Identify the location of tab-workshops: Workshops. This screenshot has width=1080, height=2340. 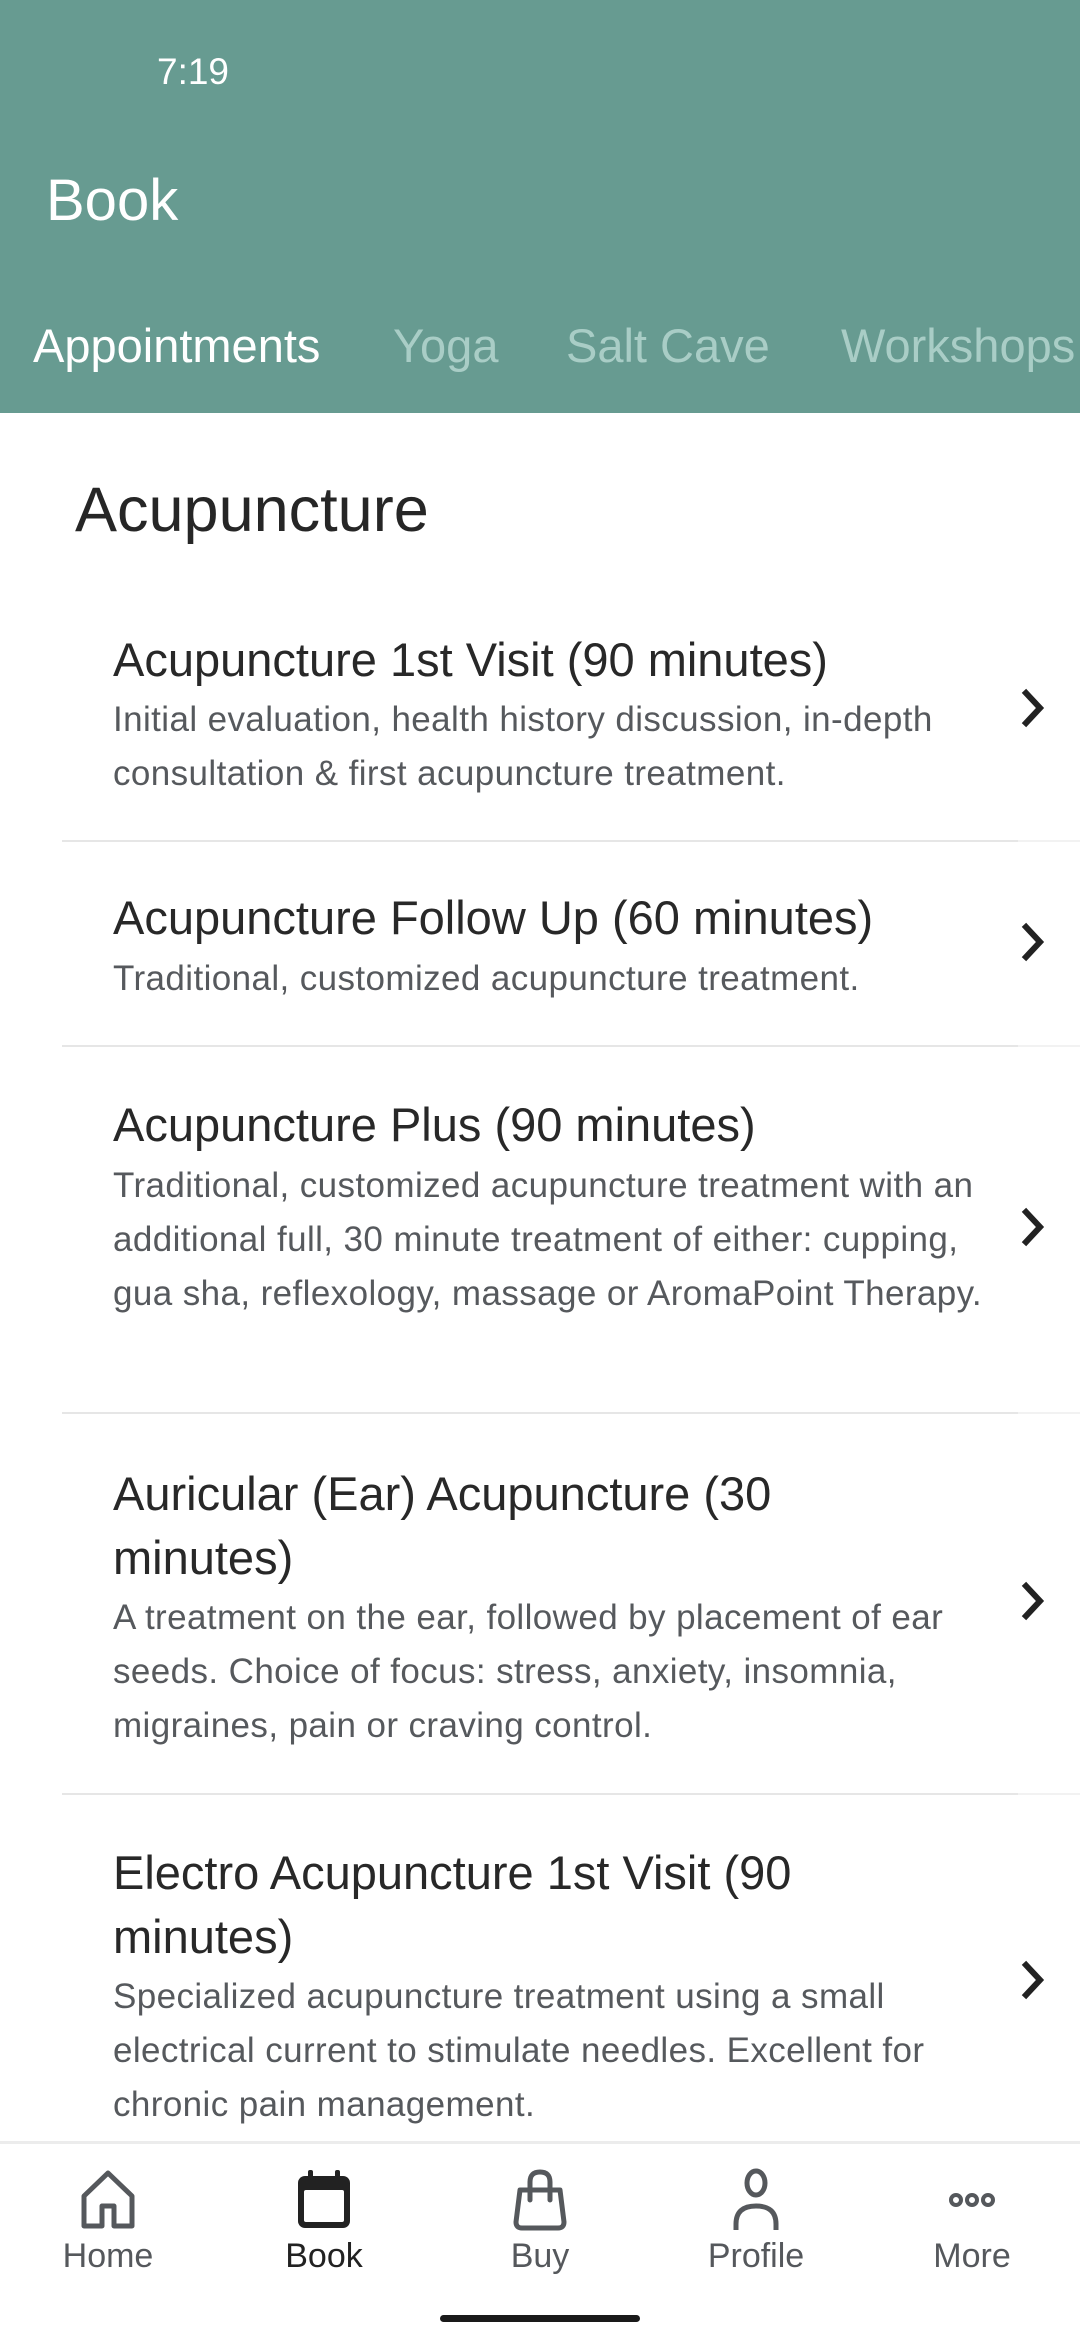
(958, 346).